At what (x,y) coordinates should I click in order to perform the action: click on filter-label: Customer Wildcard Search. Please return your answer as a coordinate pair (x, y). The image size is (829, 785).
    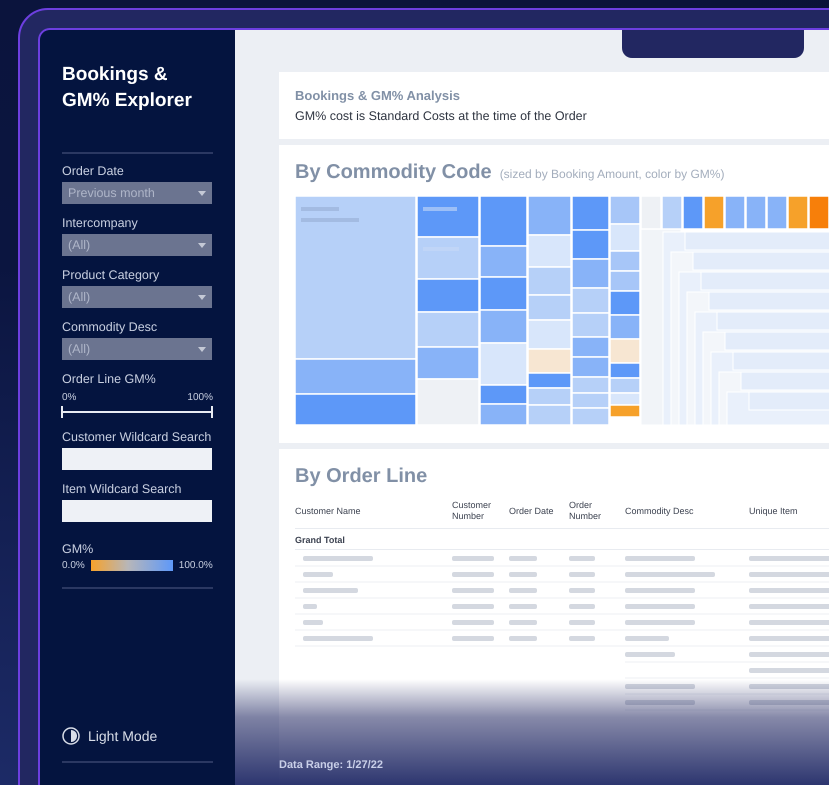
    Looking at the image, I should click on (137, 437).